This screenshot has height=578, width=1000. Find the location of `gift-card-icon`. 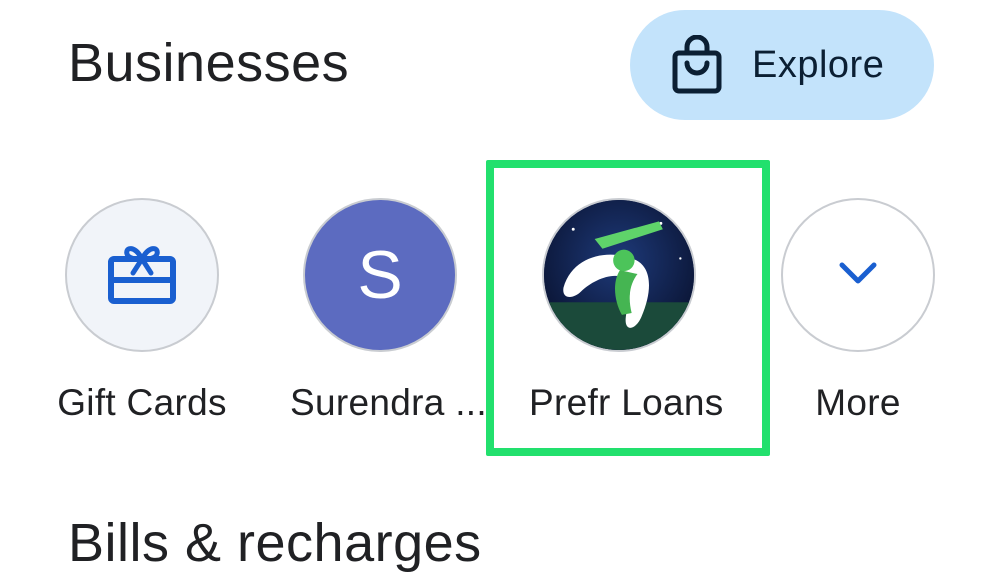

gift-card-icon is located at coordinates (142, 275).